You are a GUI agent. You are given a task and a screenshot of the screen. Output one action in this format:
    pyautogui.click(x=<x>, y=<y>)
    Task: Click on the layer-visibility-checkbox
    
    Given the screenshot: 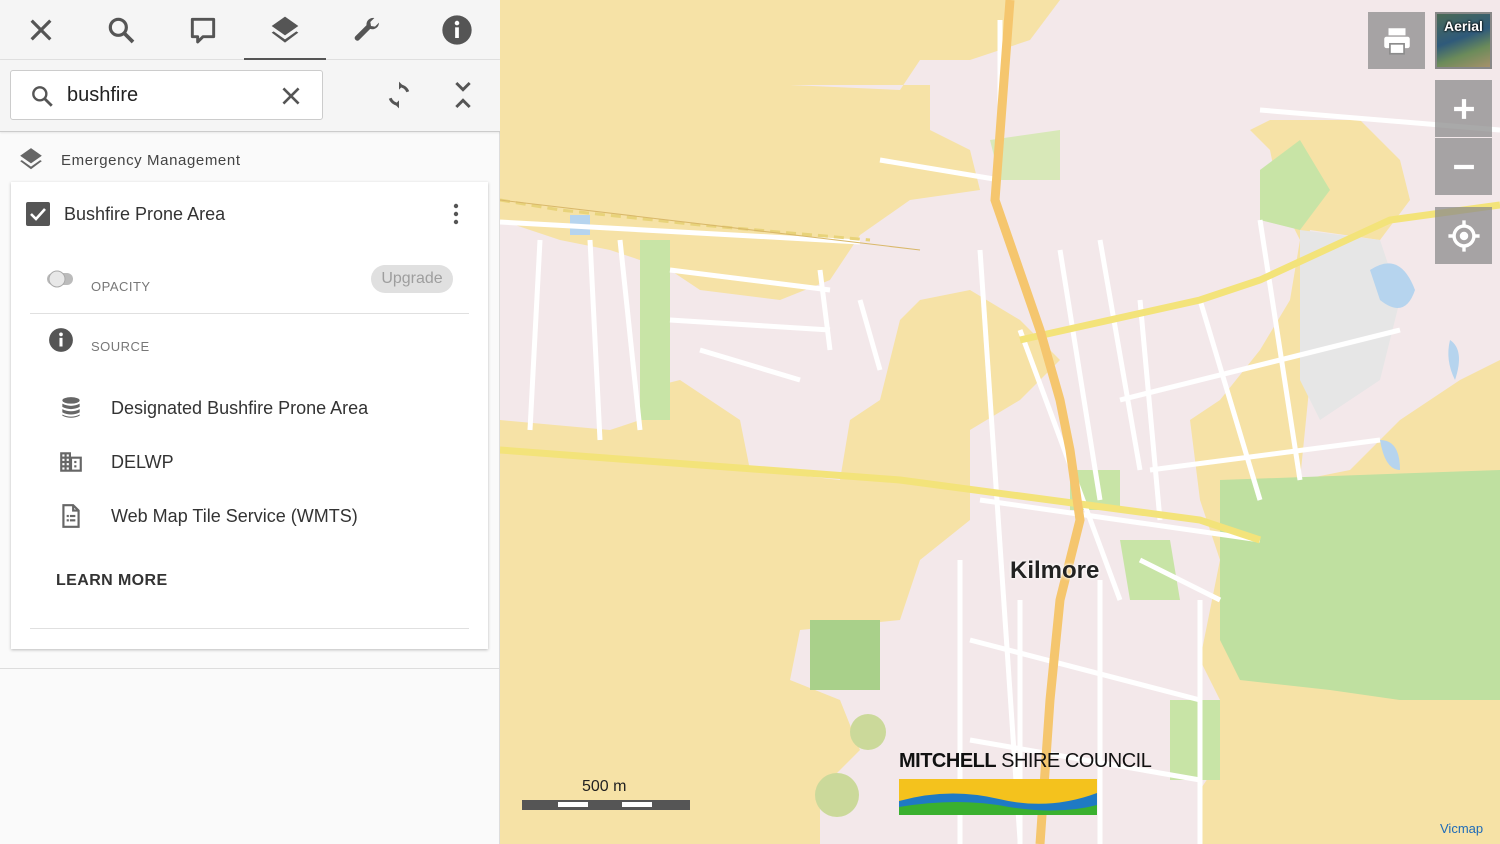 What is the action you would take?
    pyautogui.click(x=38, y=214)
    